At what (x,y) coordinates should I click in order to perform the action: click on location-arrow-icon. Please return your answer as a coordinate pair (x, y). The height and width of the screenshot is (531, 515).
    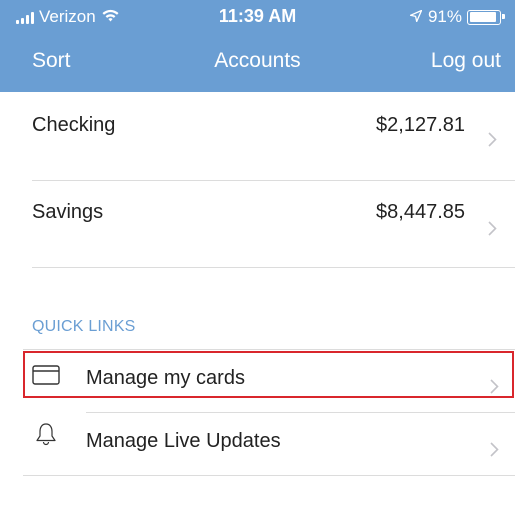
    Looking at the image, I should click on (416, 17).